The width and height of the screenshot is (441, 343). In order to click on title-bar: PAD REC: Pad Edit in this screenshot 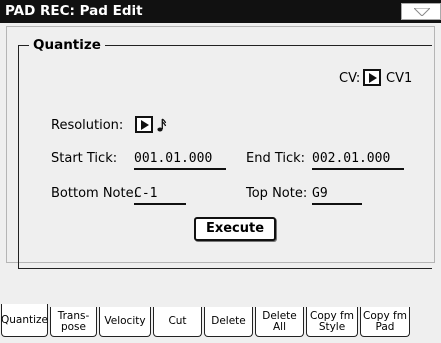, I will do `click(220, 11)`.